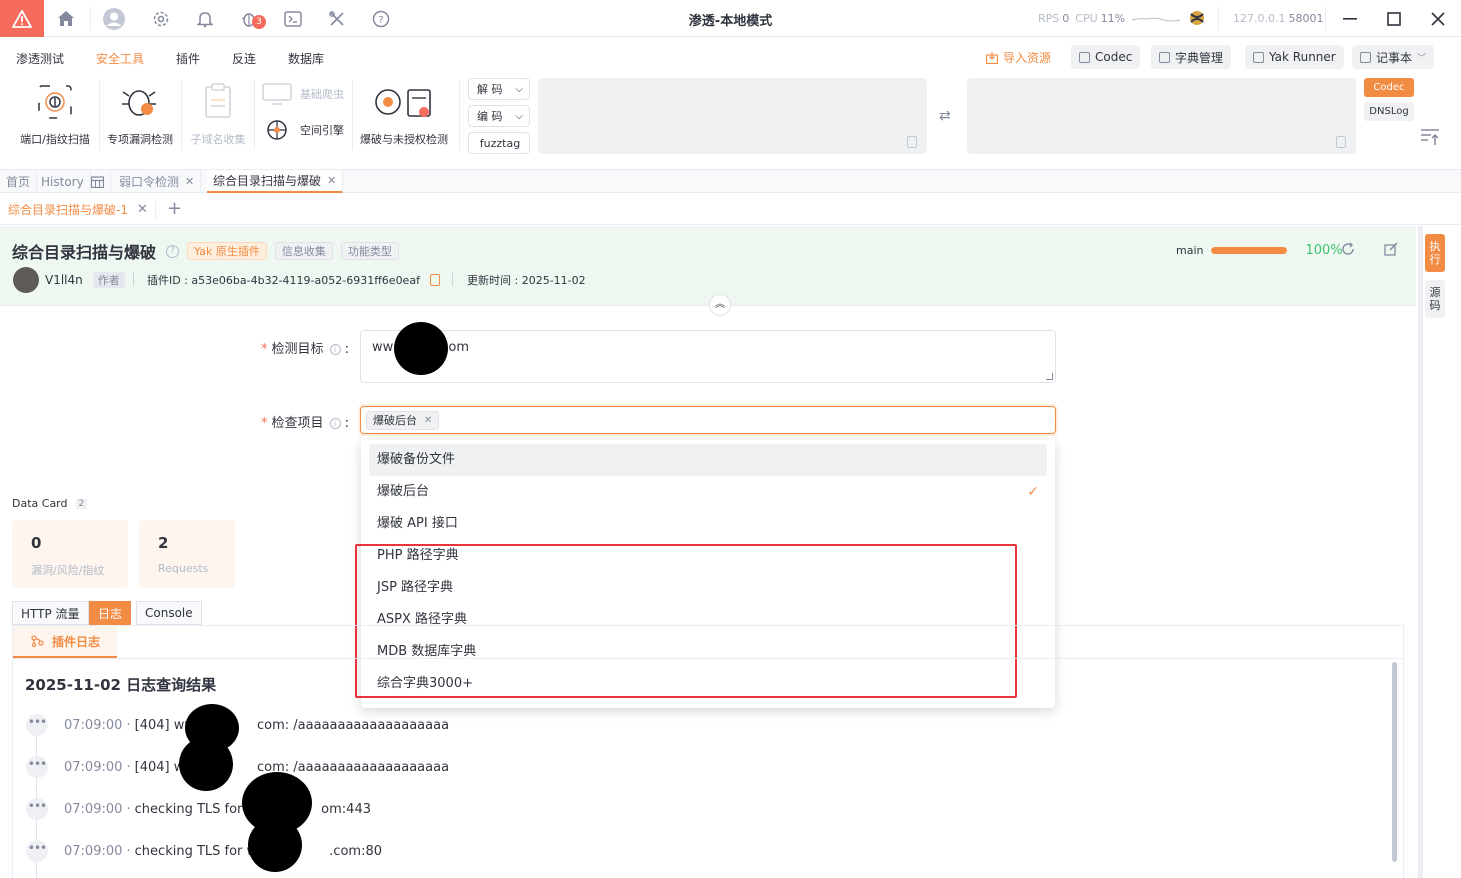  I want to click on author-name: V1ll4n, so click(64, 280).